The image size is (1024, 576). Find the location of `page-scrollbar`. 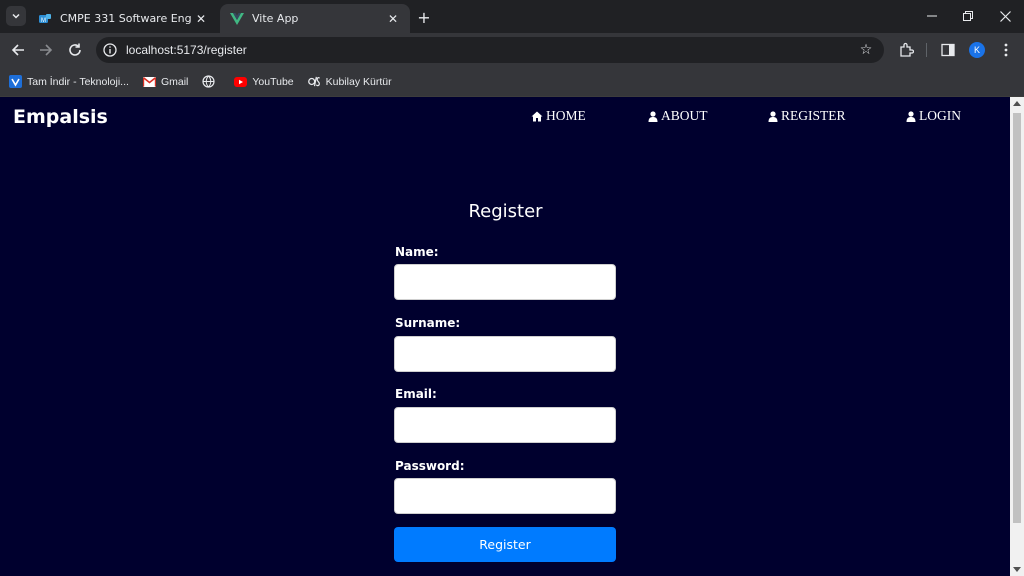

page-scrollbar is located at coordinates (1017, 336).